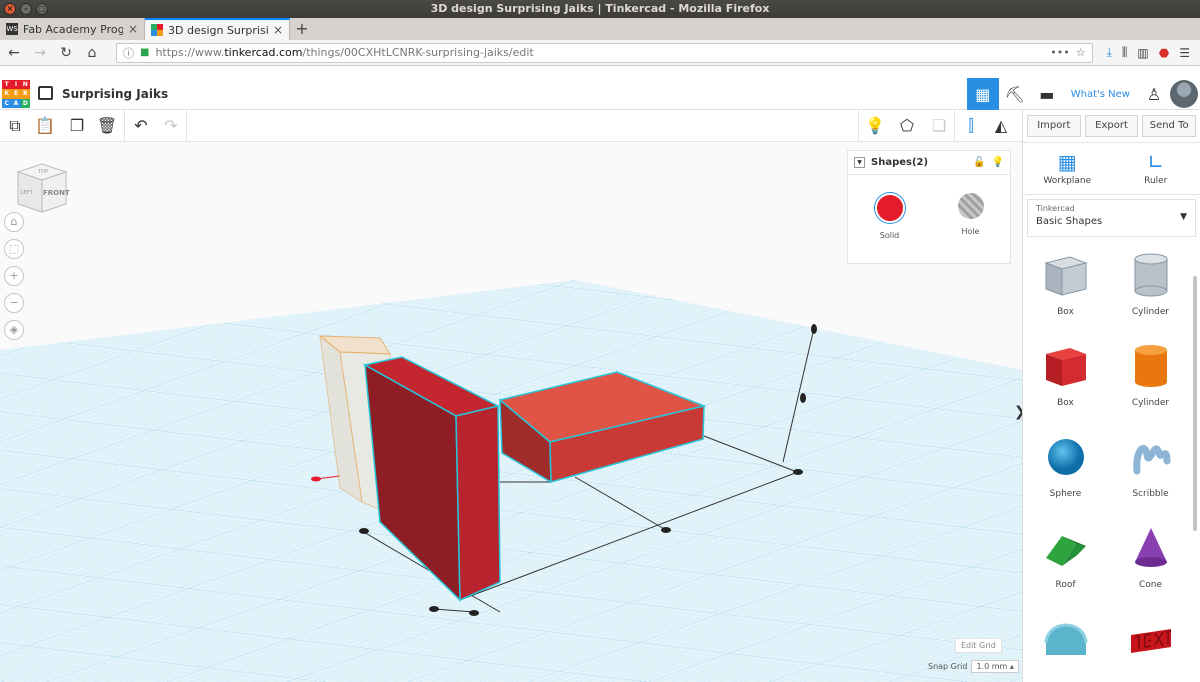 The height and width of the screenshot is (682, 1200). I want to click on edit-grid-button: Edit Grid, so click(978, 645).